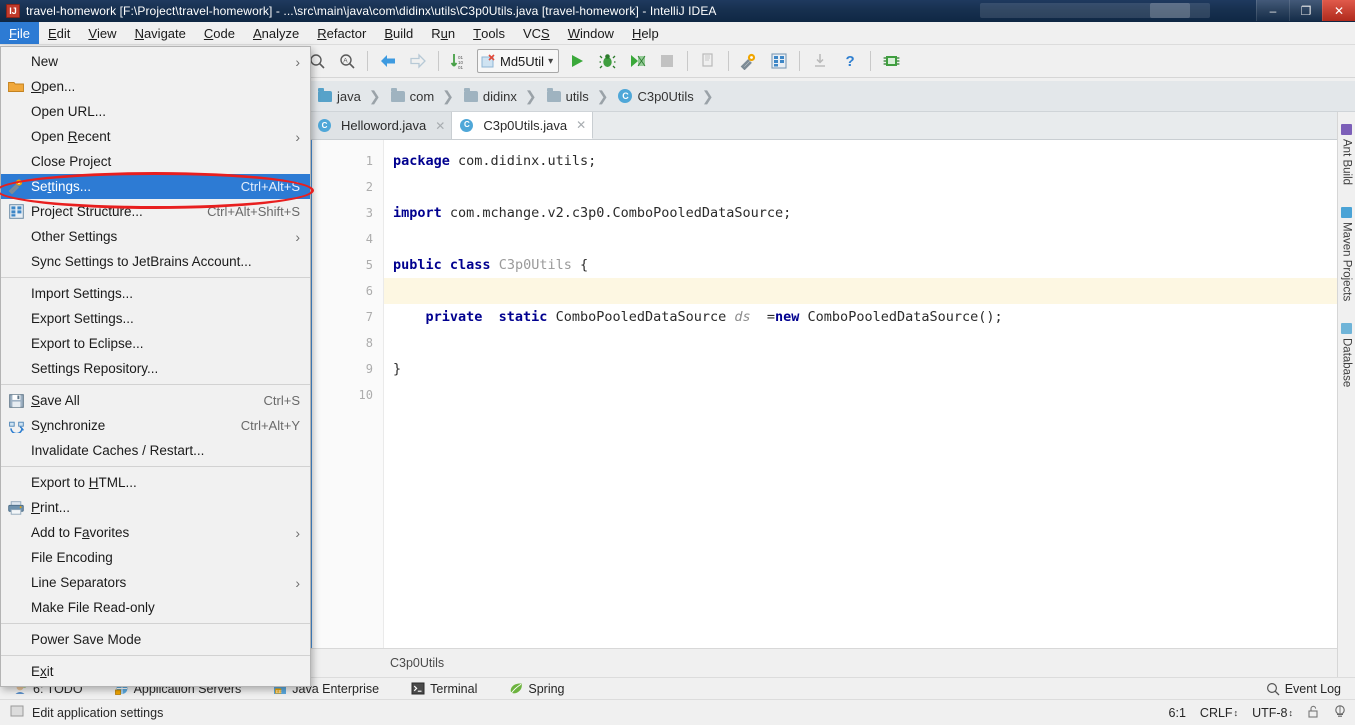 This screenshot has height=725, width=1355. Describe the element at coordinates (749, 61) in the screenshot. I see `settings-wrench-icon` at that location.